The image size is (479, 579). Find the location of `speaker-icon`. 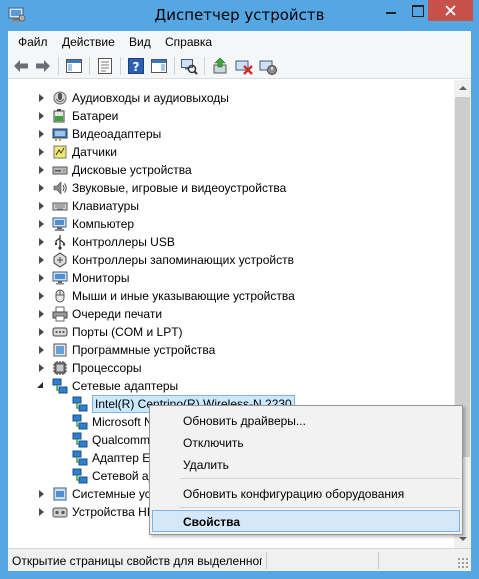

speaker-icon is located at coordinates (60, 188).